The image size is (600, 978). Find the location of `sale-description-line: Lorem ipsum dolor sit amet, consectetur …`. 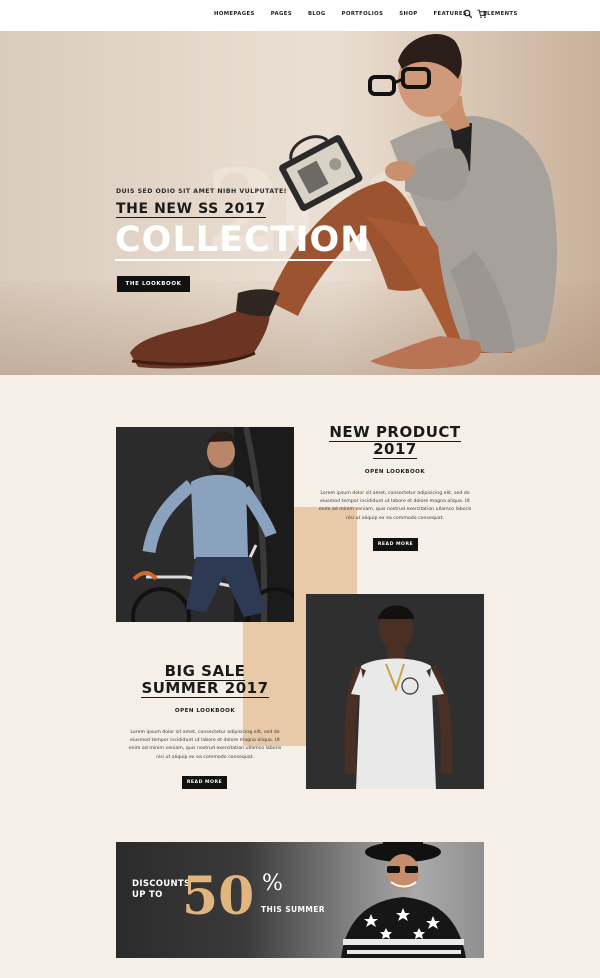

sale-description-line: Lorem ipsum dolor sit amet, consectetur … is located at coordinates (205, 732).